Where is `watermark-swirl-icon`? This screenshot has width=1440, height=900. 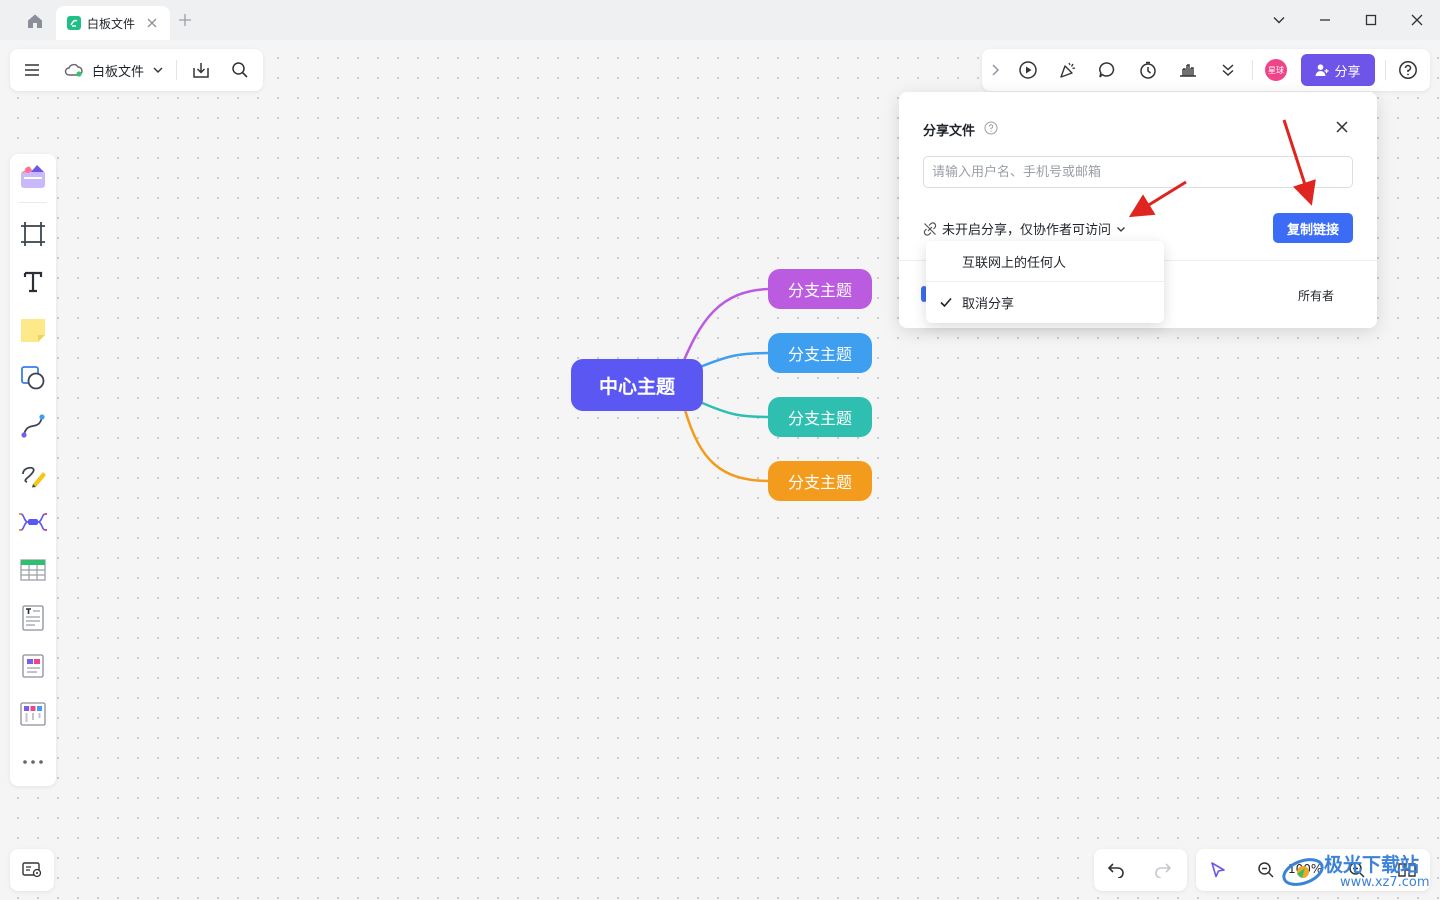 watermark-swirl-icon is located at coordinates (1303, 872).